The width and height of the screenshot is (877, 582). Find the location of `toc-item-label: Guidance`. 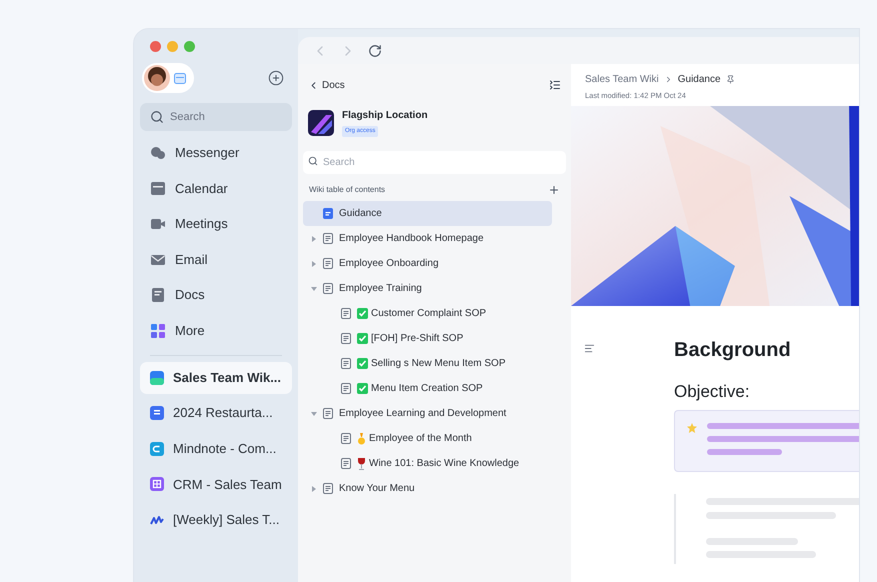

toc-item-label: Guidance is located at coordinates (360, 214).